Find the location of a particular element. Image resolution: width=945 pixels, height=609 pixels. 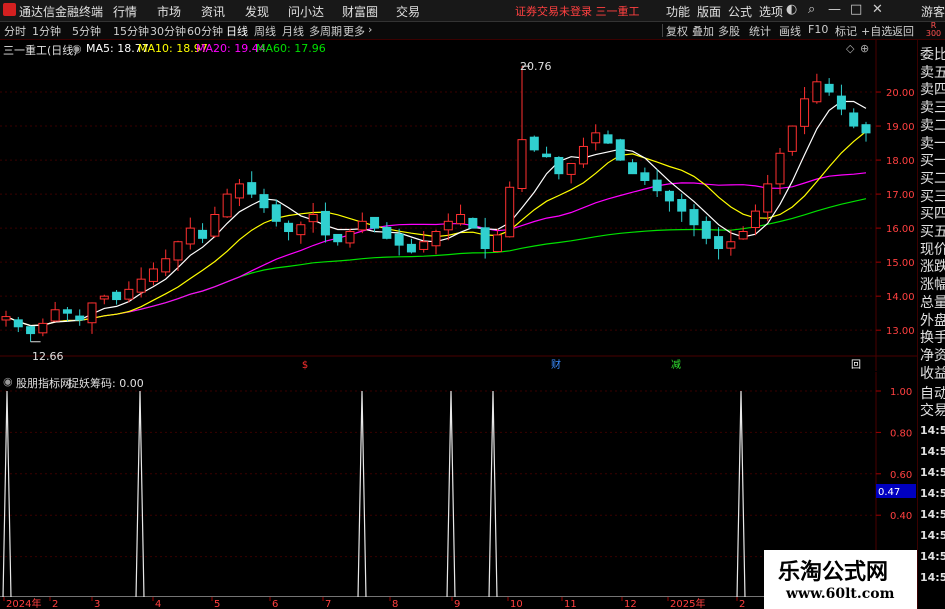

tab-more: 更多 is located at coordinates (354, 31).